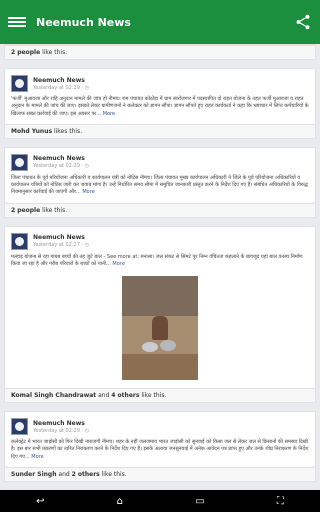 The width and height of the screenshot is (320, 512). What do you see at coordinates (160, 130) in the screenshot?
I see `likes-summary: Mohd Yunus likes this.` at bounding box center [160, 130].